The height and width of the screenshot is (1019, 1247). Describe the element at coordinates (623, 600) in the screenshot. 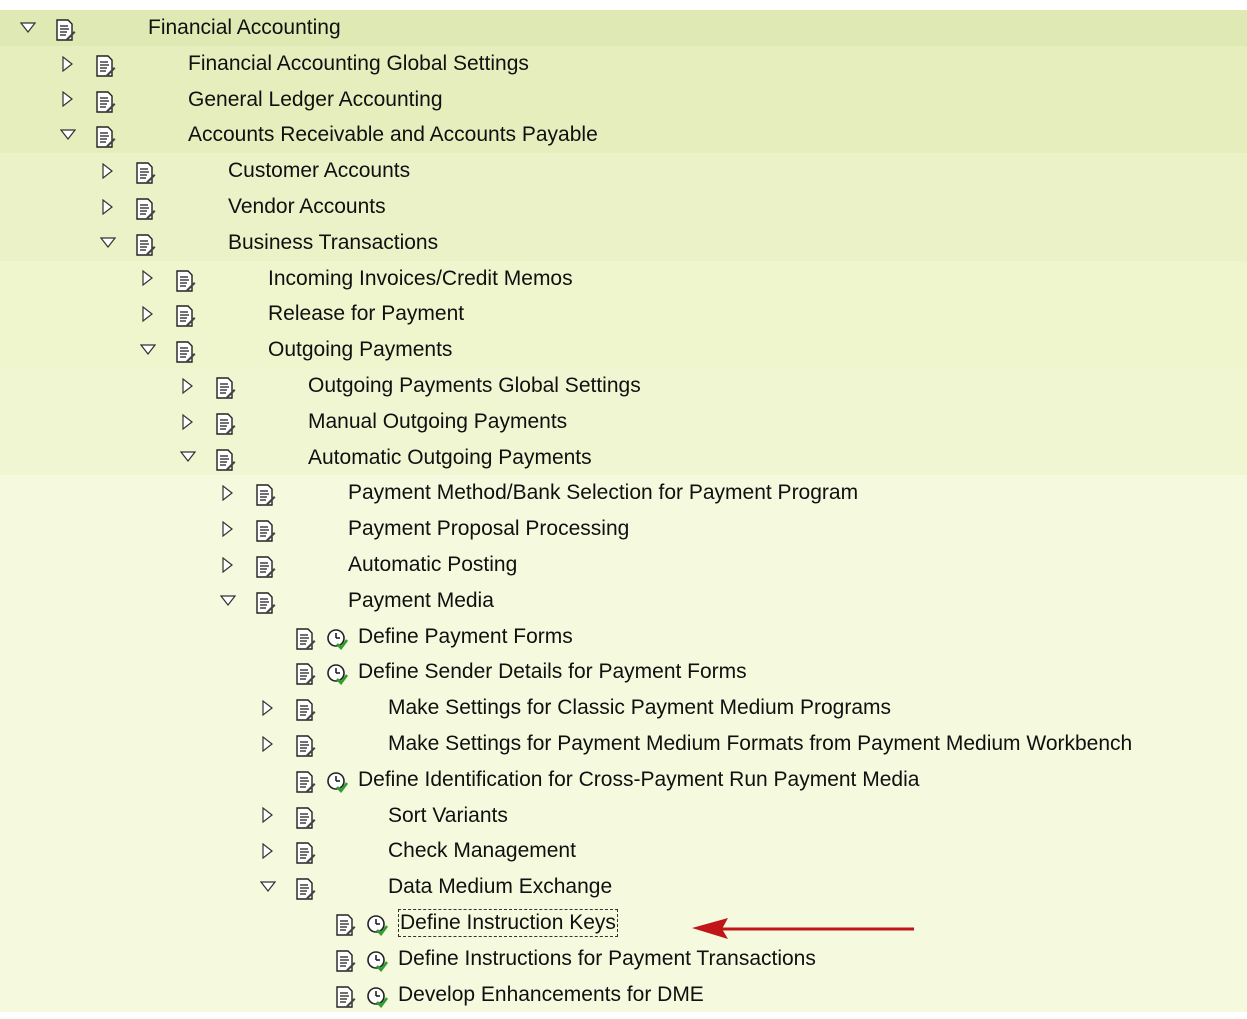

I see `tree-node: Payment Media` at that location.